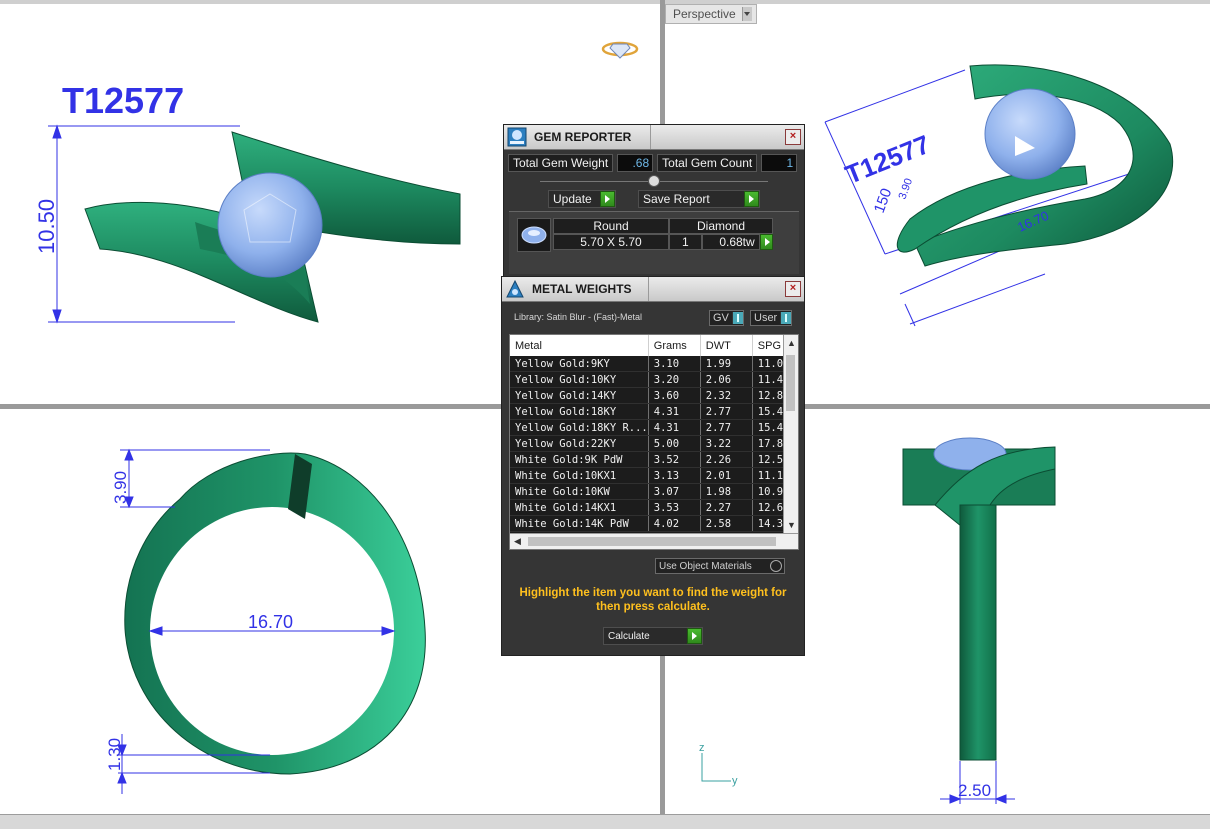  What do you see at coordinates (978, 632) in the screenshot?
I see `ring-top-shank` at bounding box center [978, 632].